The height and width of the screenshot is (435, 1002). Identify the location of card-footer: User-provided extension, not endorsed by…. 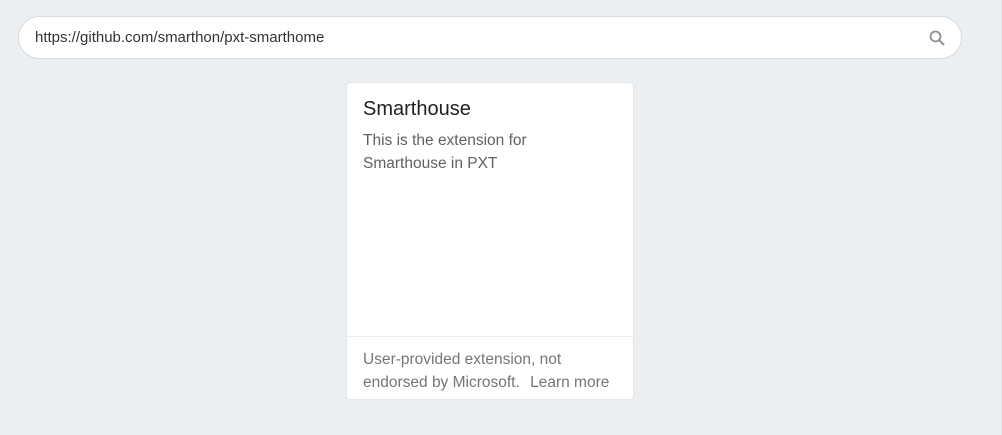
(490, 365).